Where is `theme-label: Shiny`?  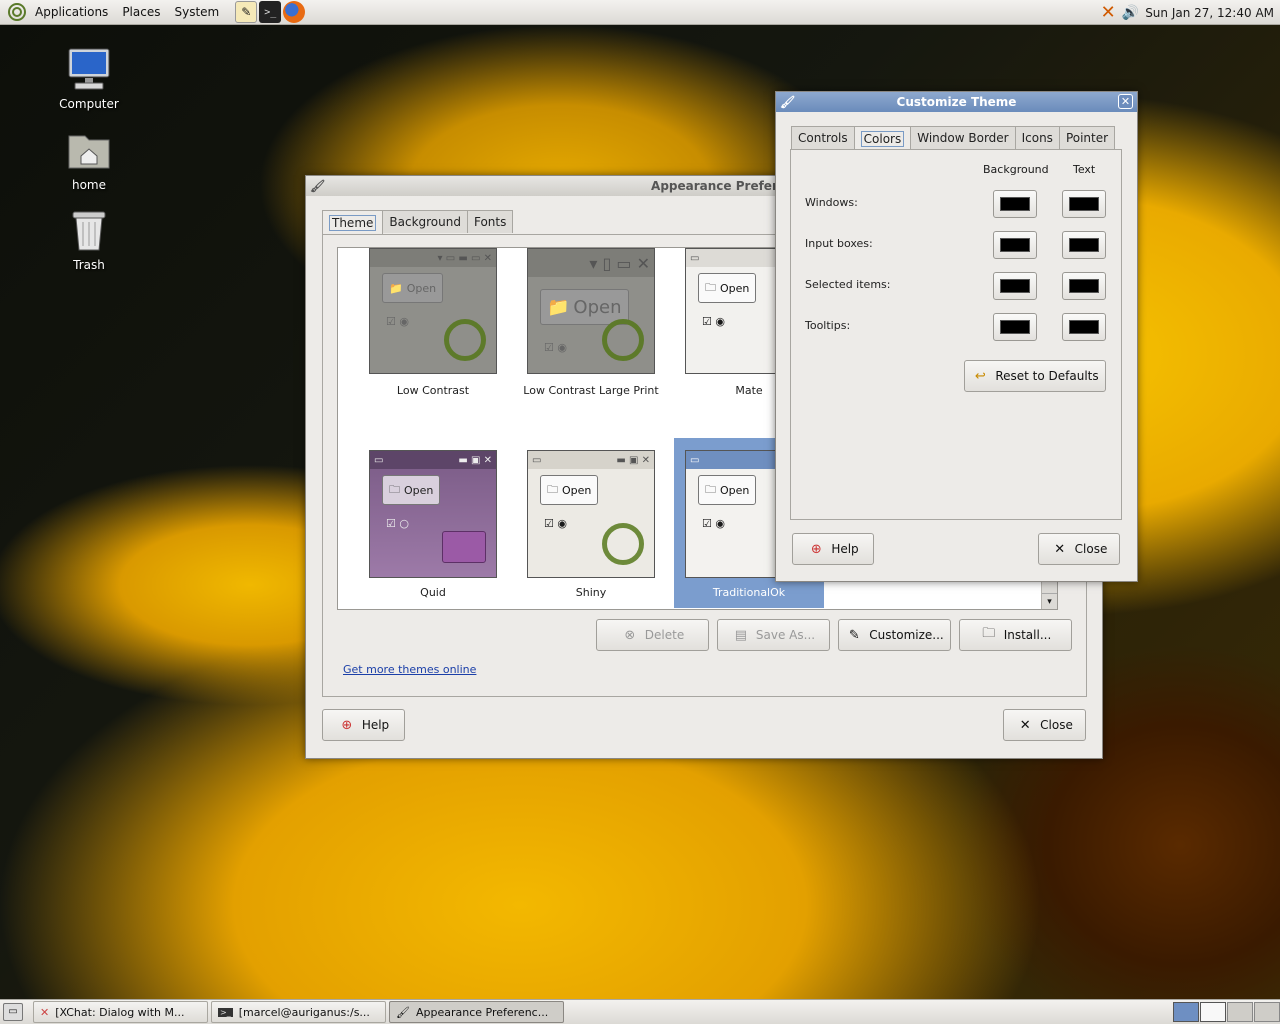
theme-label: Shiny is located at coordinates (591, 592).